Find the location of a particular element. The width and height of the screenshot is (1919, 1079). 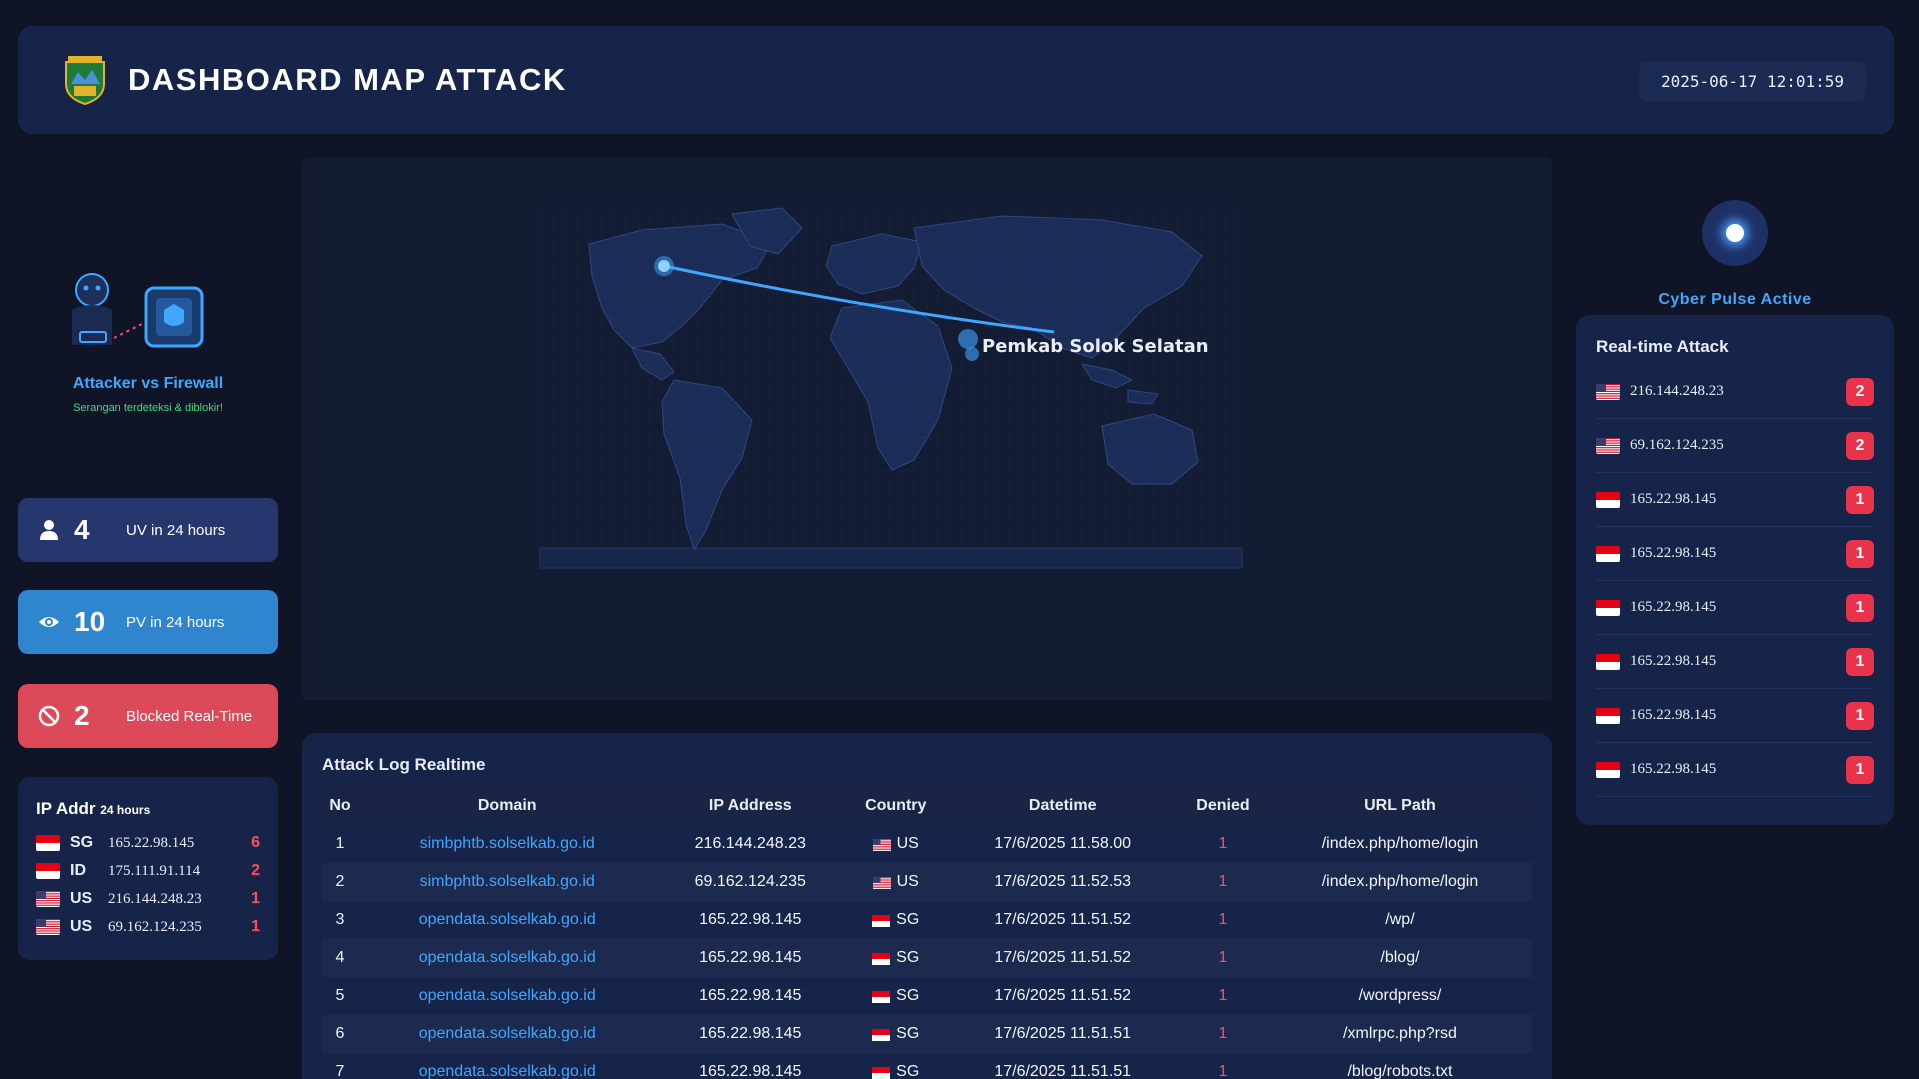

ip-row: ID 175.111.91.114 2 is located at coordinates (148, 871).